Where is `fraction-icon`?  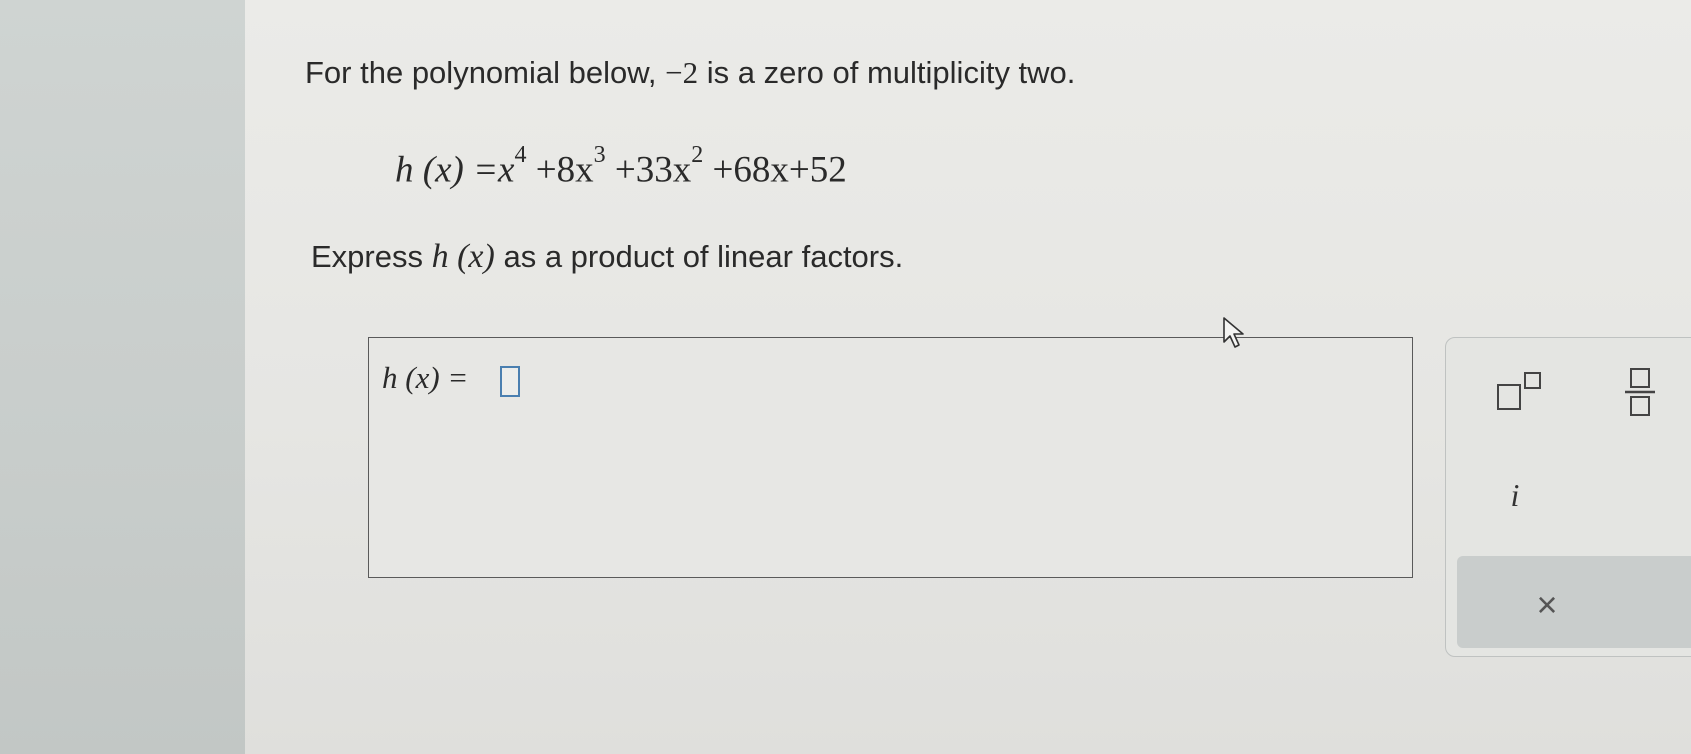
fraction-icon is located at coordinates (1640, 392).